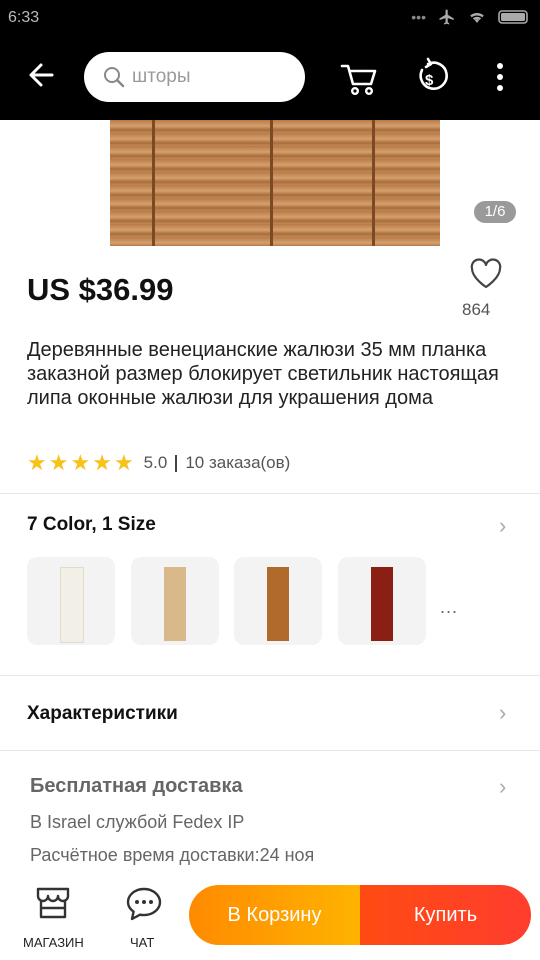 The image size is (540, 960). Describe the element at coordinates (142, 942) in the screenshot. I see `chat-label: ЧАТ` at that location.